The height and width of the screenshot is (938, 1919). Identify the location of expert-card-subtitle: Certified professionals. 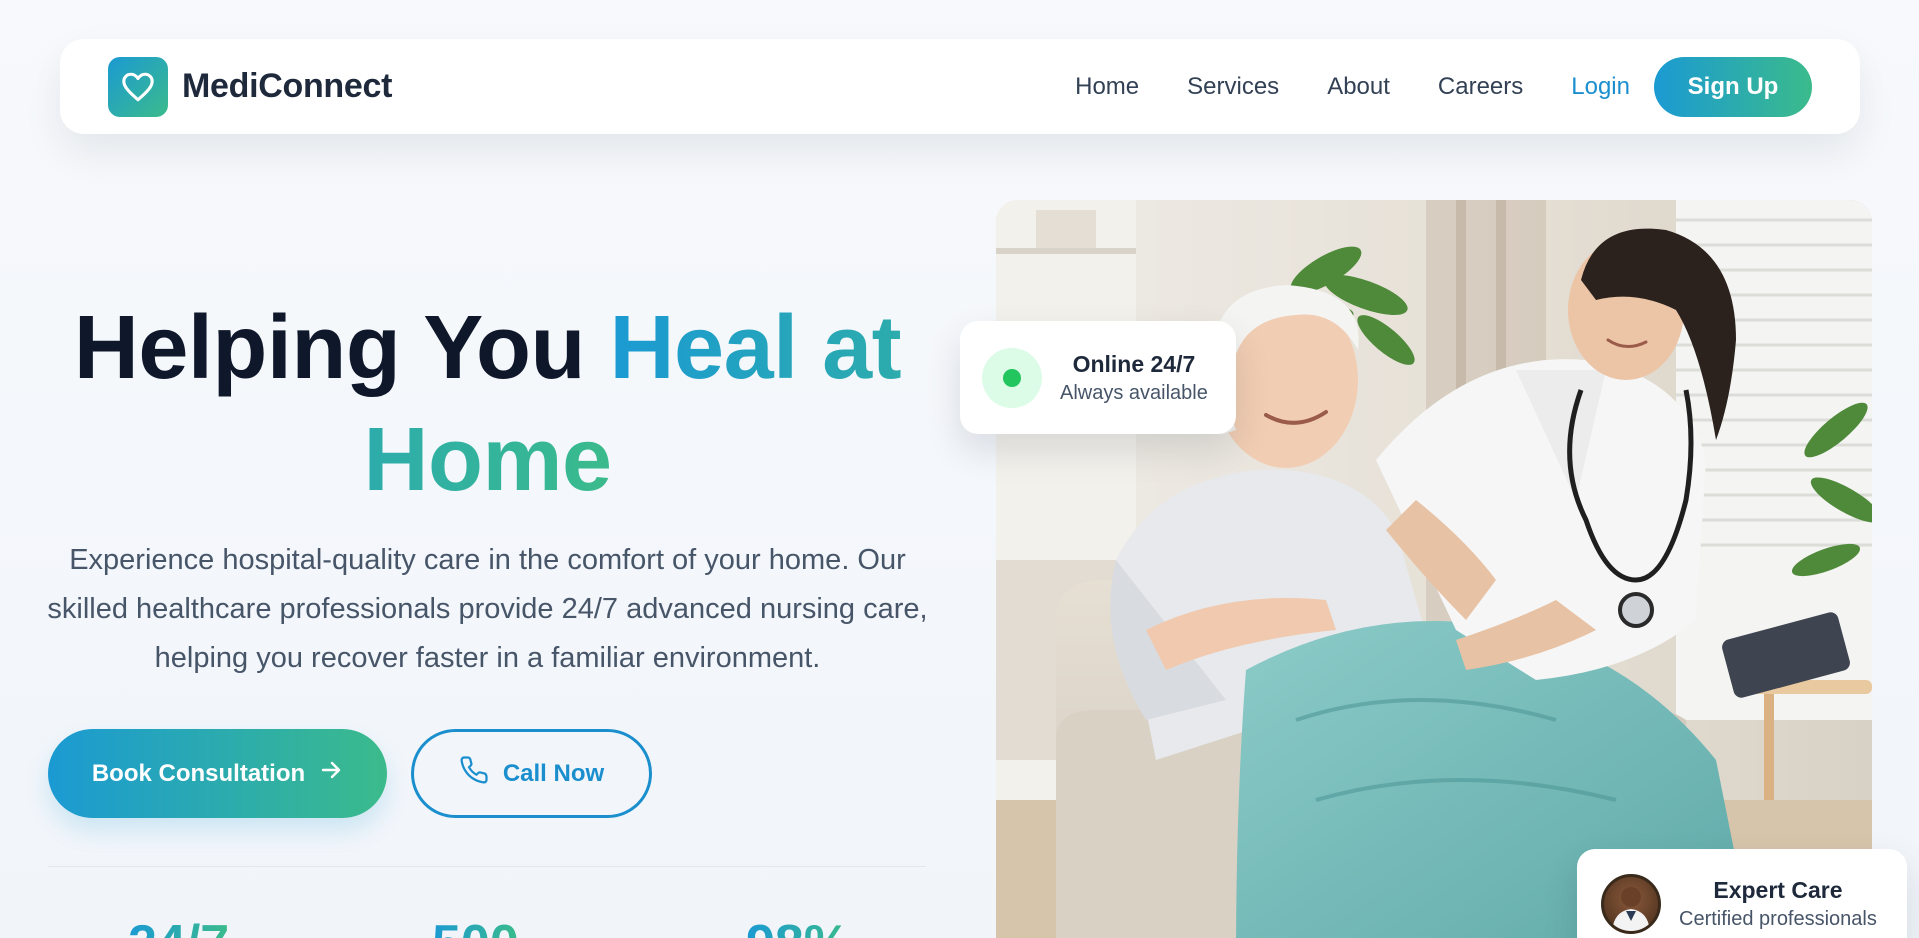
(1778, 919).